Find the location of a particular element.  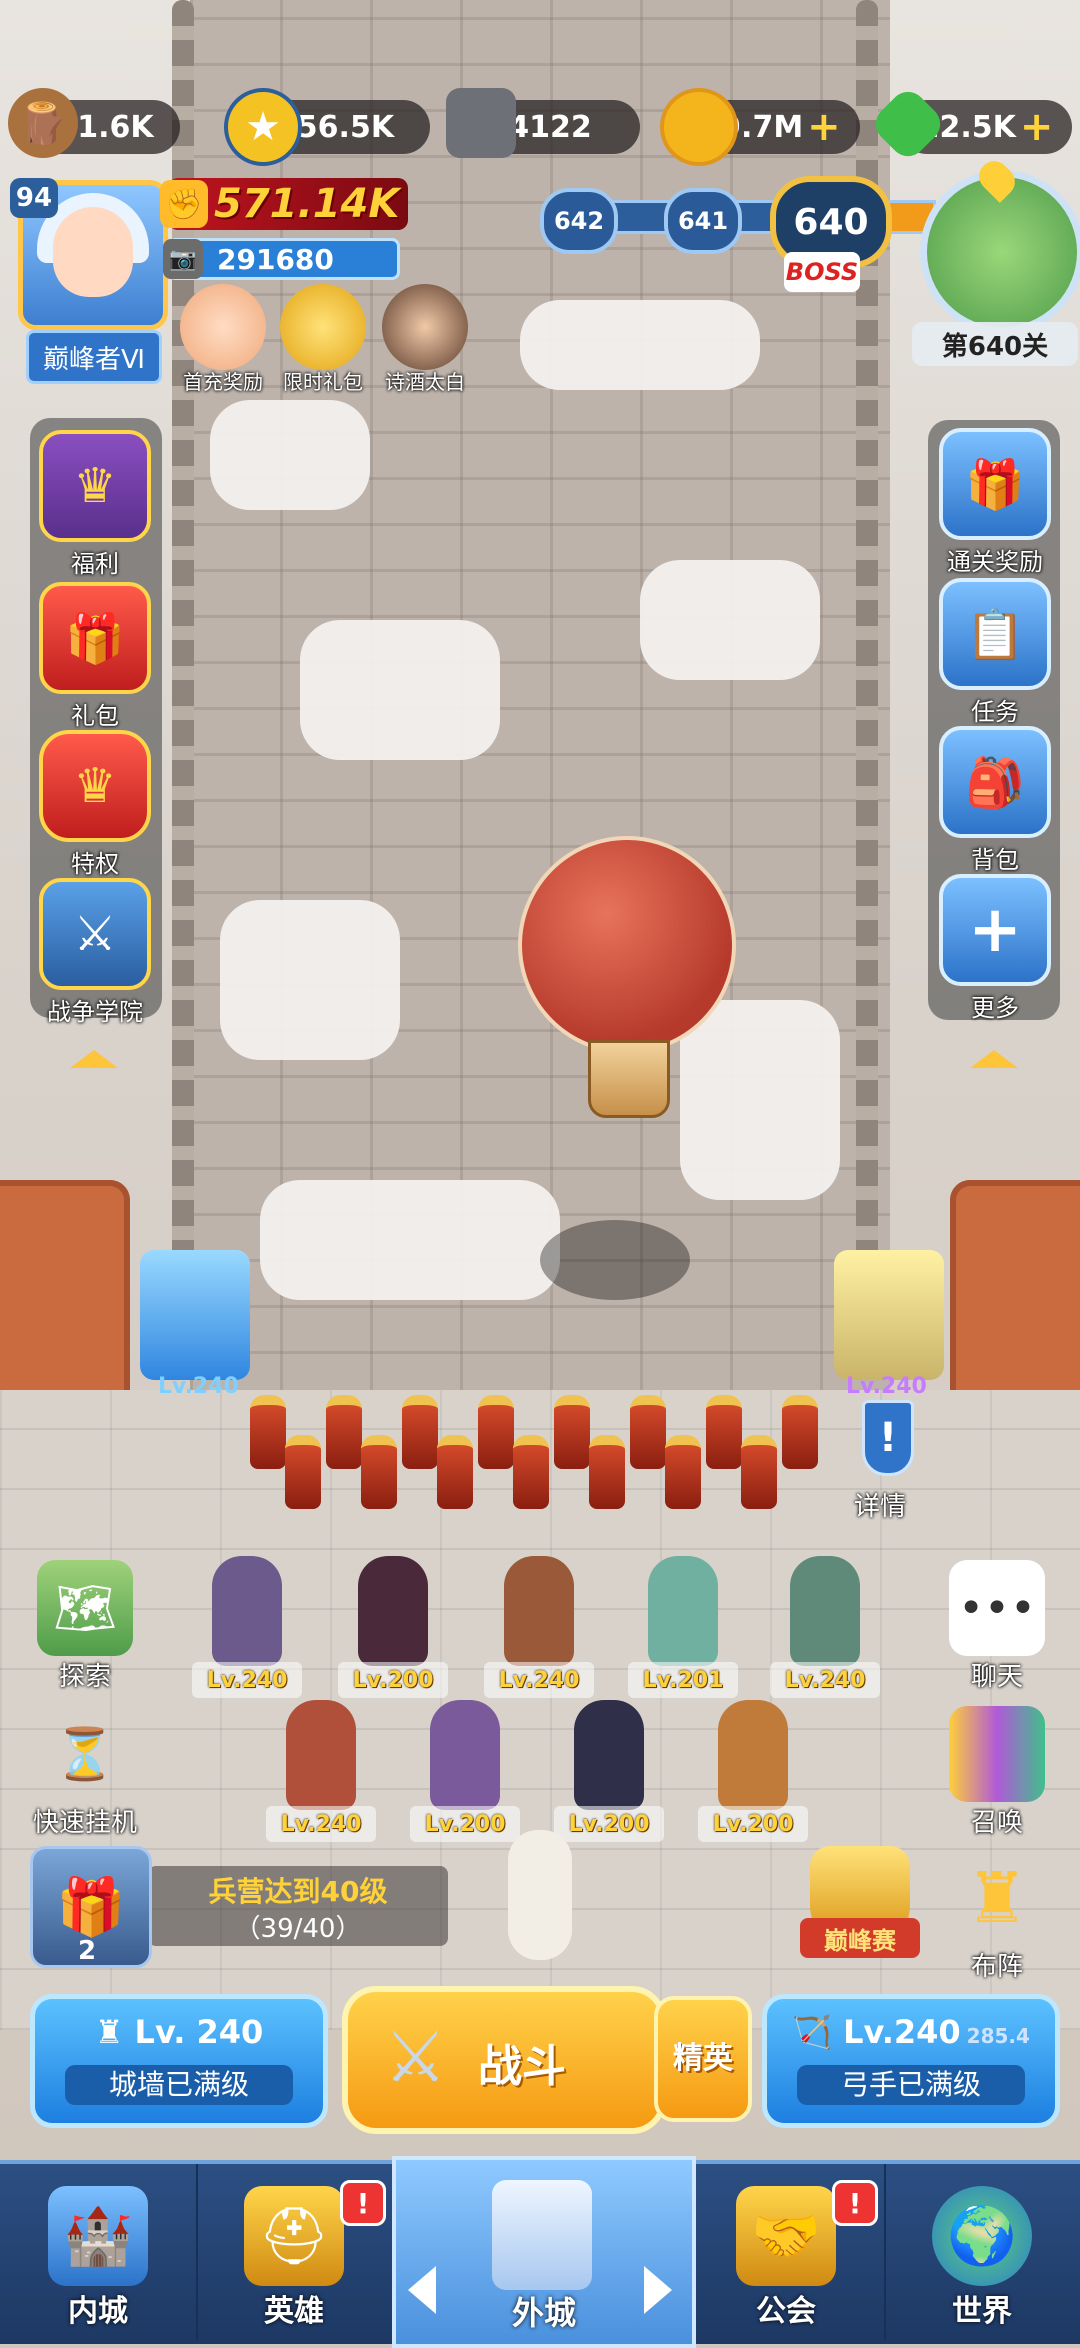

chat-button: ••• 聊天 is located at coordinates (997, 1626).